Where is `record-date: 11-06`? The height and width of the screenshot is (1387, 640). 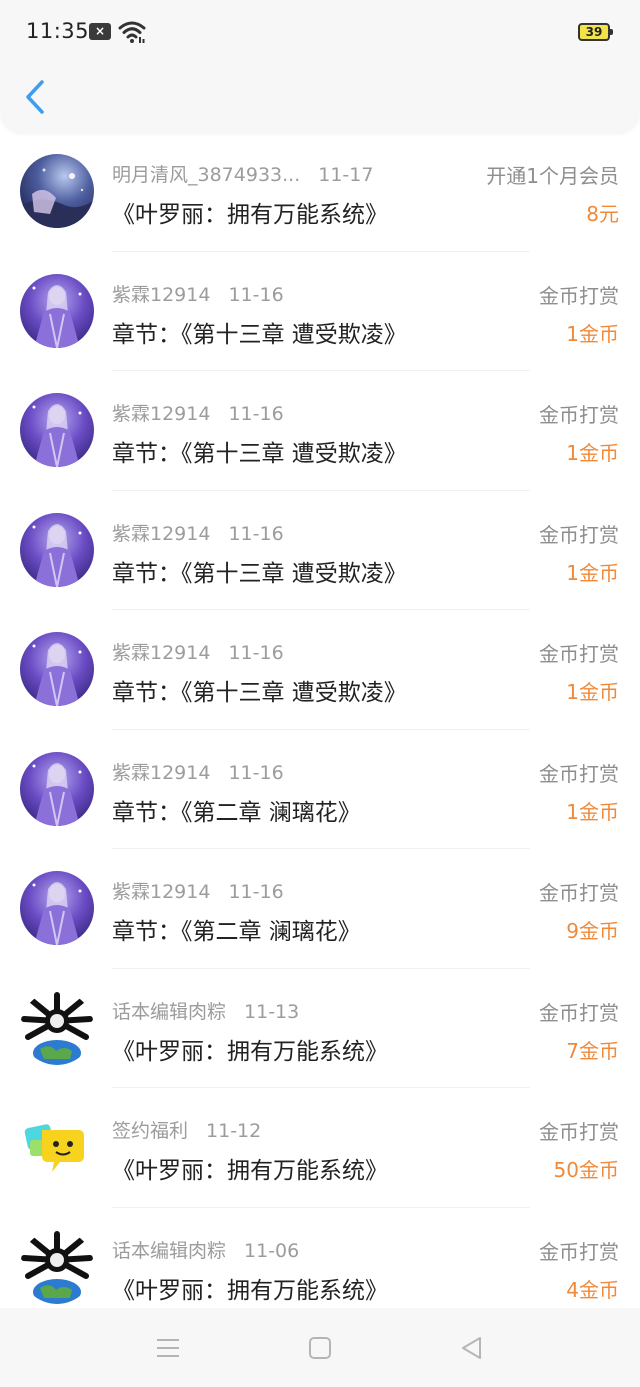 record-date: 11-06 is located at coordinates (272, 1250).